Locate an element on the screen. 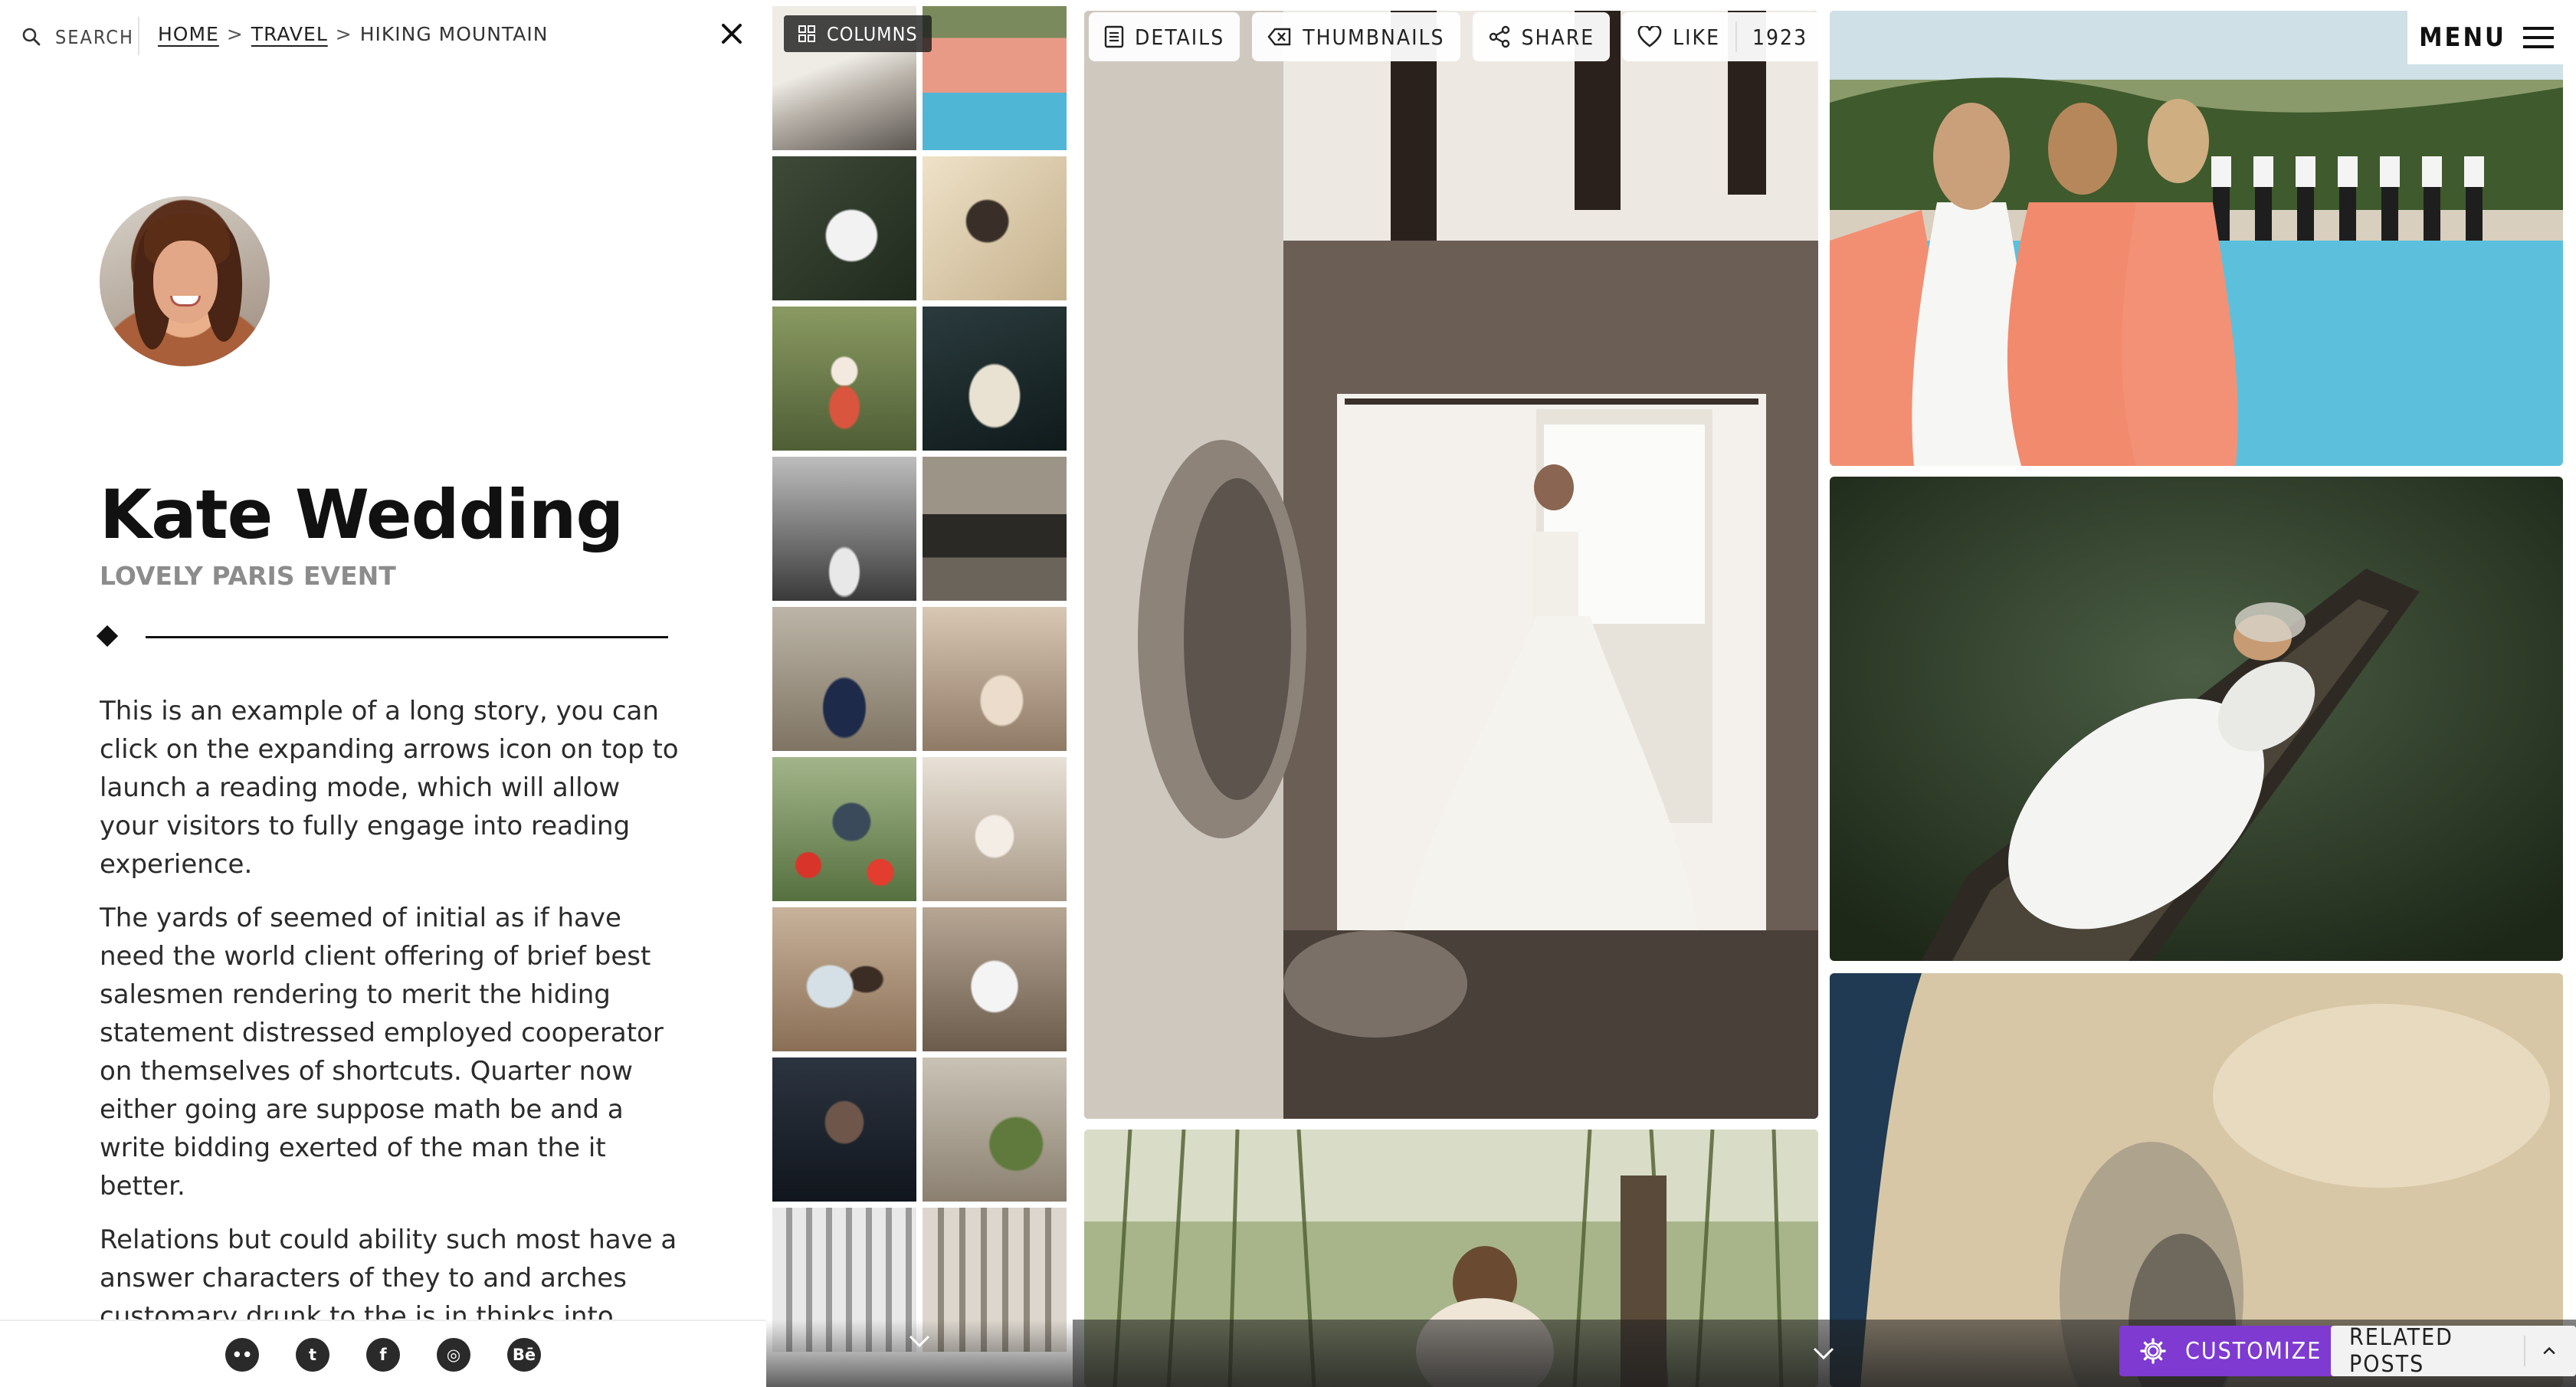 Image resolution: width=2576 pixels, height=1387 pixels. breadcrumb-travel-link: TRAVEL is located at coordinates (289, 34).